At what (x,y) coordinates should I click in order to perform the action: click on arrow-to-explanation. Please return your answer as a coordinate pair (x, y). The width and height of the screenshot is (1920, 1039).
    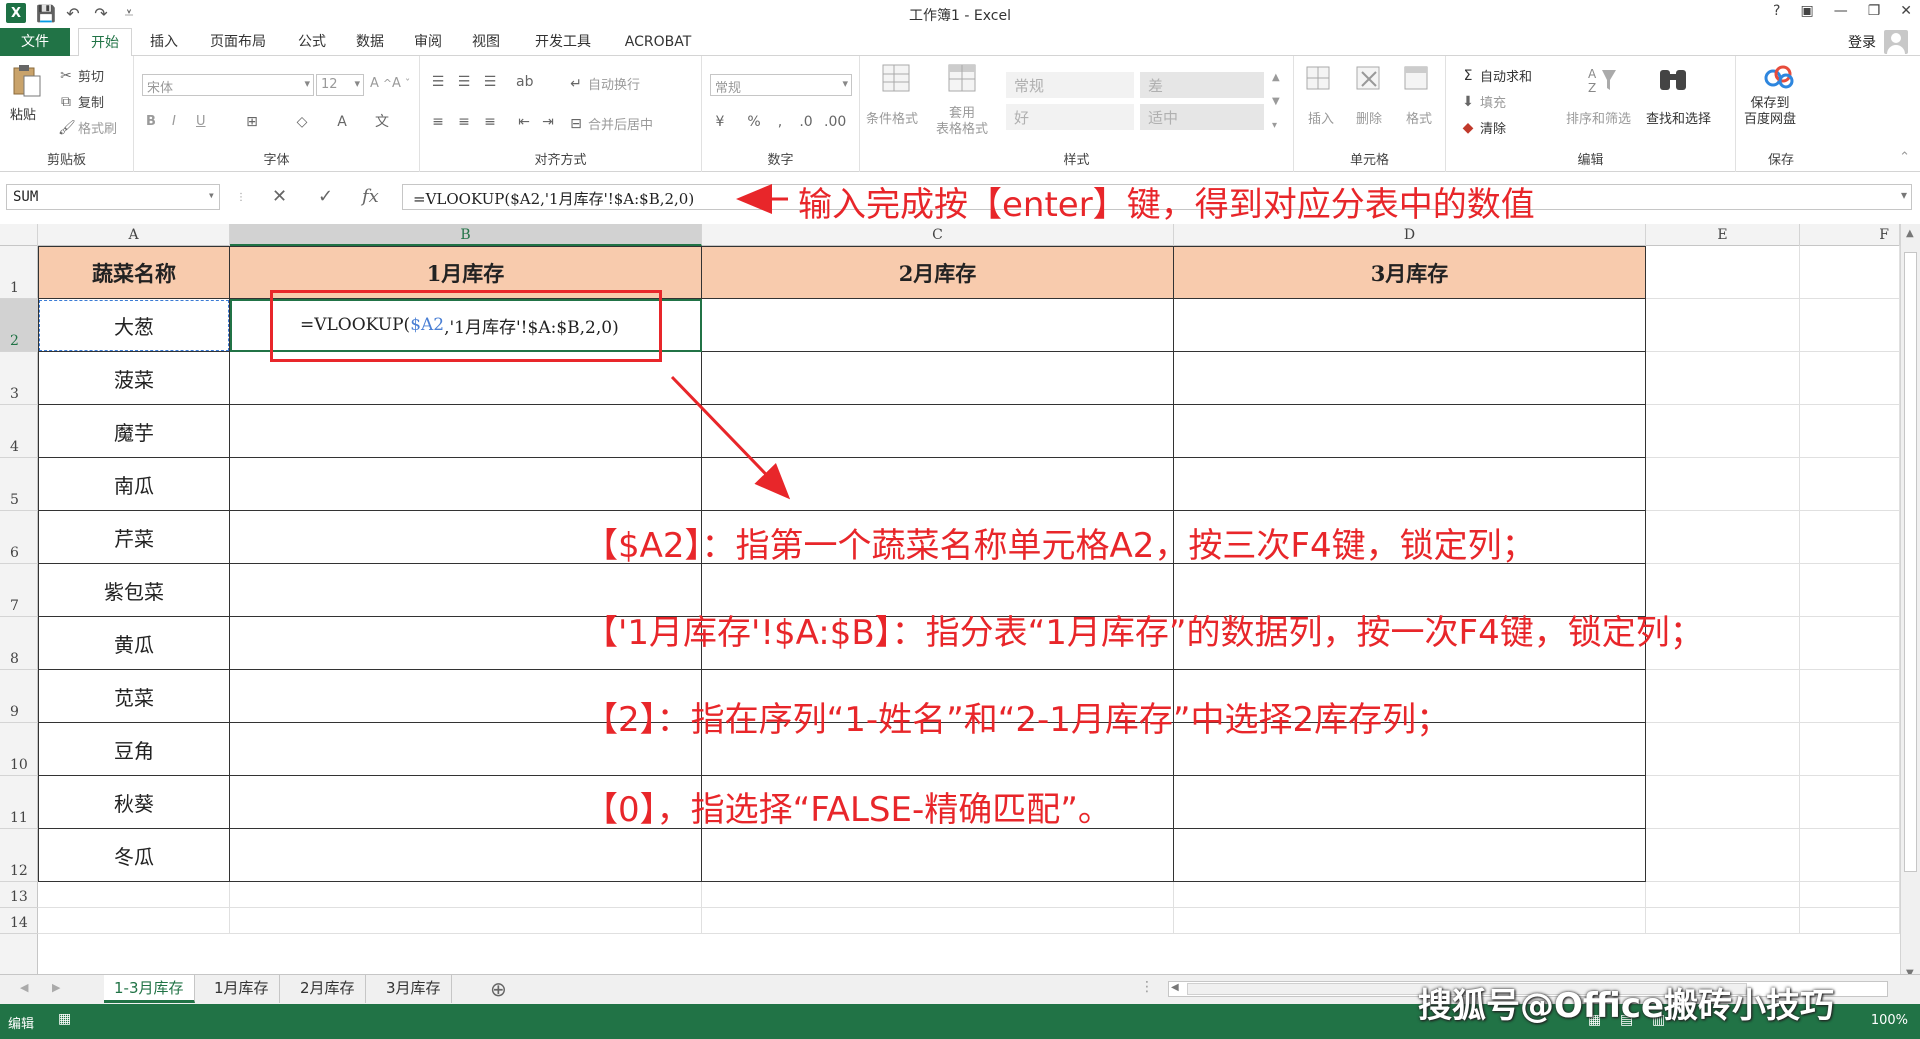
    Looking at the image, I should click on (730, 437).